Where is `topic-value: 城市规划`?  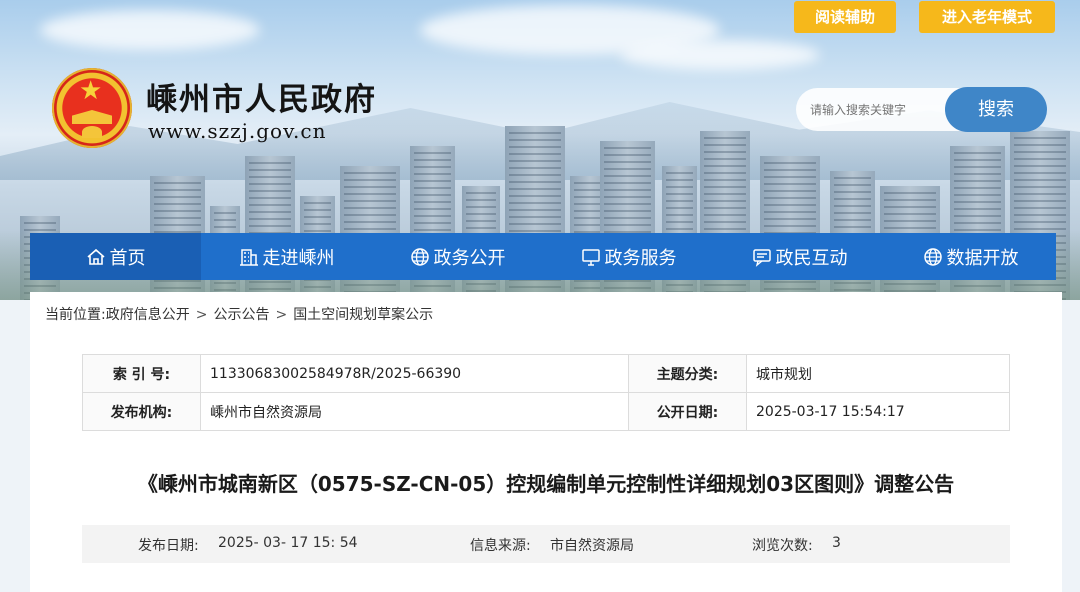 topic-value: 城市规划 is located at coordinates (878, 373).